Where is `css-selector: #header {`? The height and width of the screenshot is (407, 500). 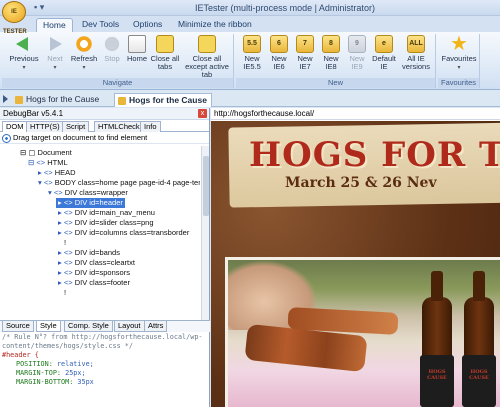 css-selector: #header { is located at coordinates (20, 355).